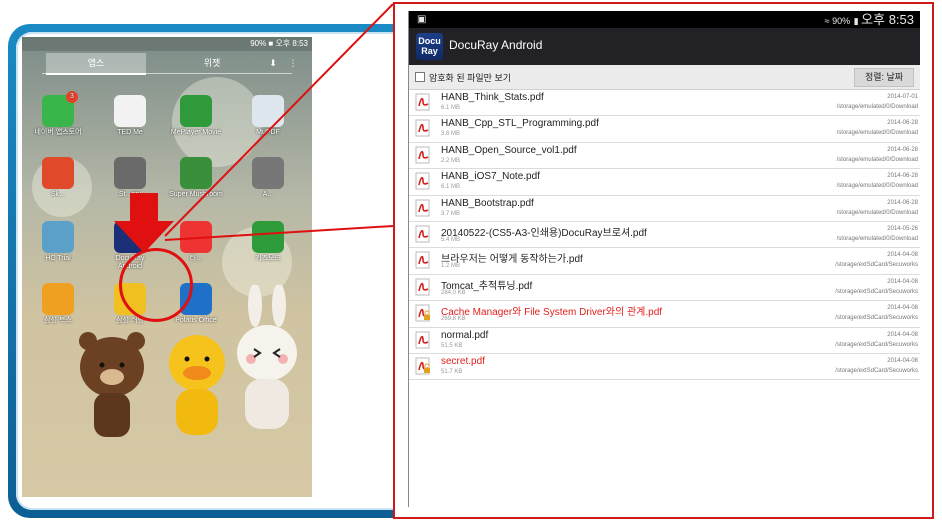  Describe the element at coordinates (470, 77) in the screenshot. I see `encrypted-only-label: 암호화 된 파일만 보기` at that location.